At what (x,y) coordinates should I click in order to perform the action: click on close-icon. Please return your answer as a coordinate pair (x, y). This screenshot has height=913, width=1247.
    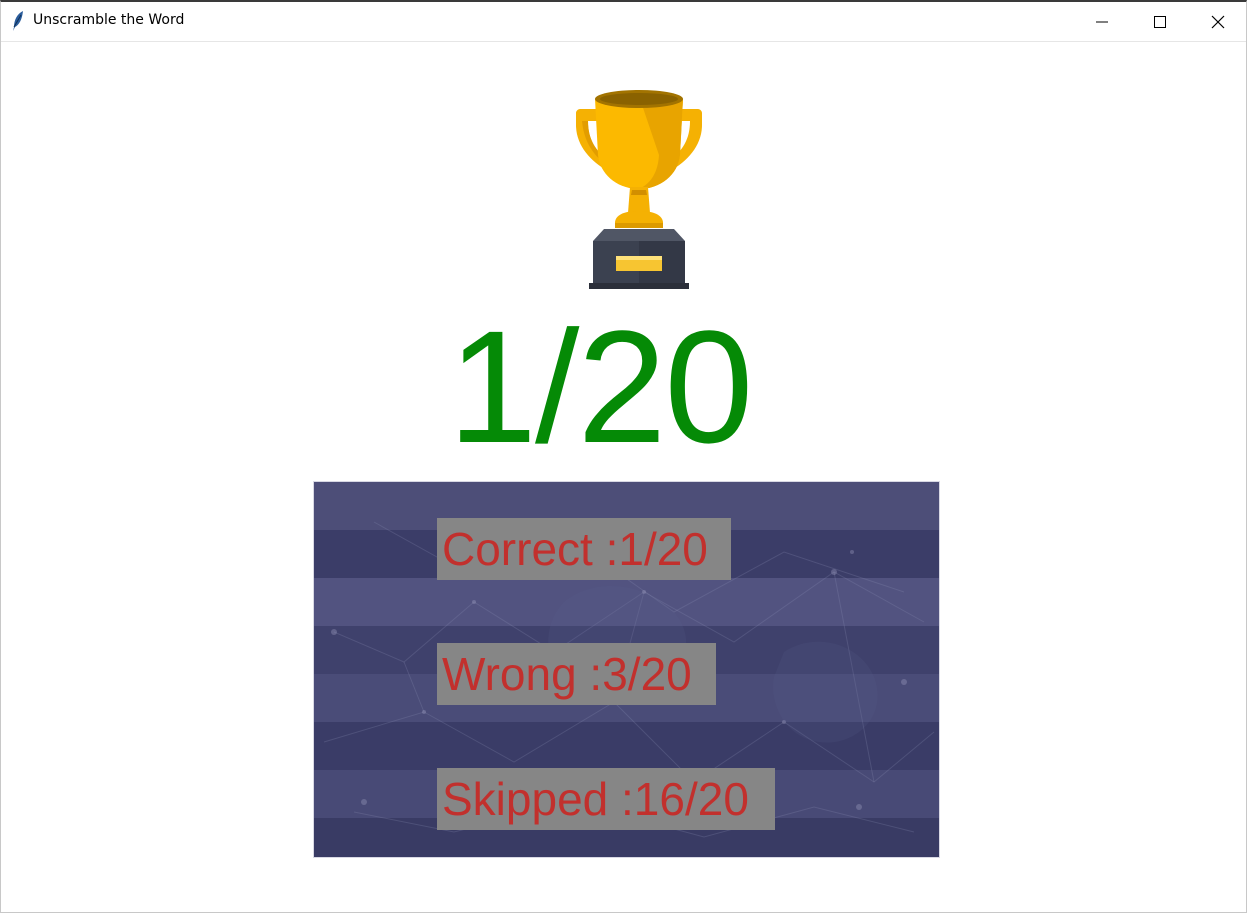
    Looking at the image, I should click on (1218, 22).